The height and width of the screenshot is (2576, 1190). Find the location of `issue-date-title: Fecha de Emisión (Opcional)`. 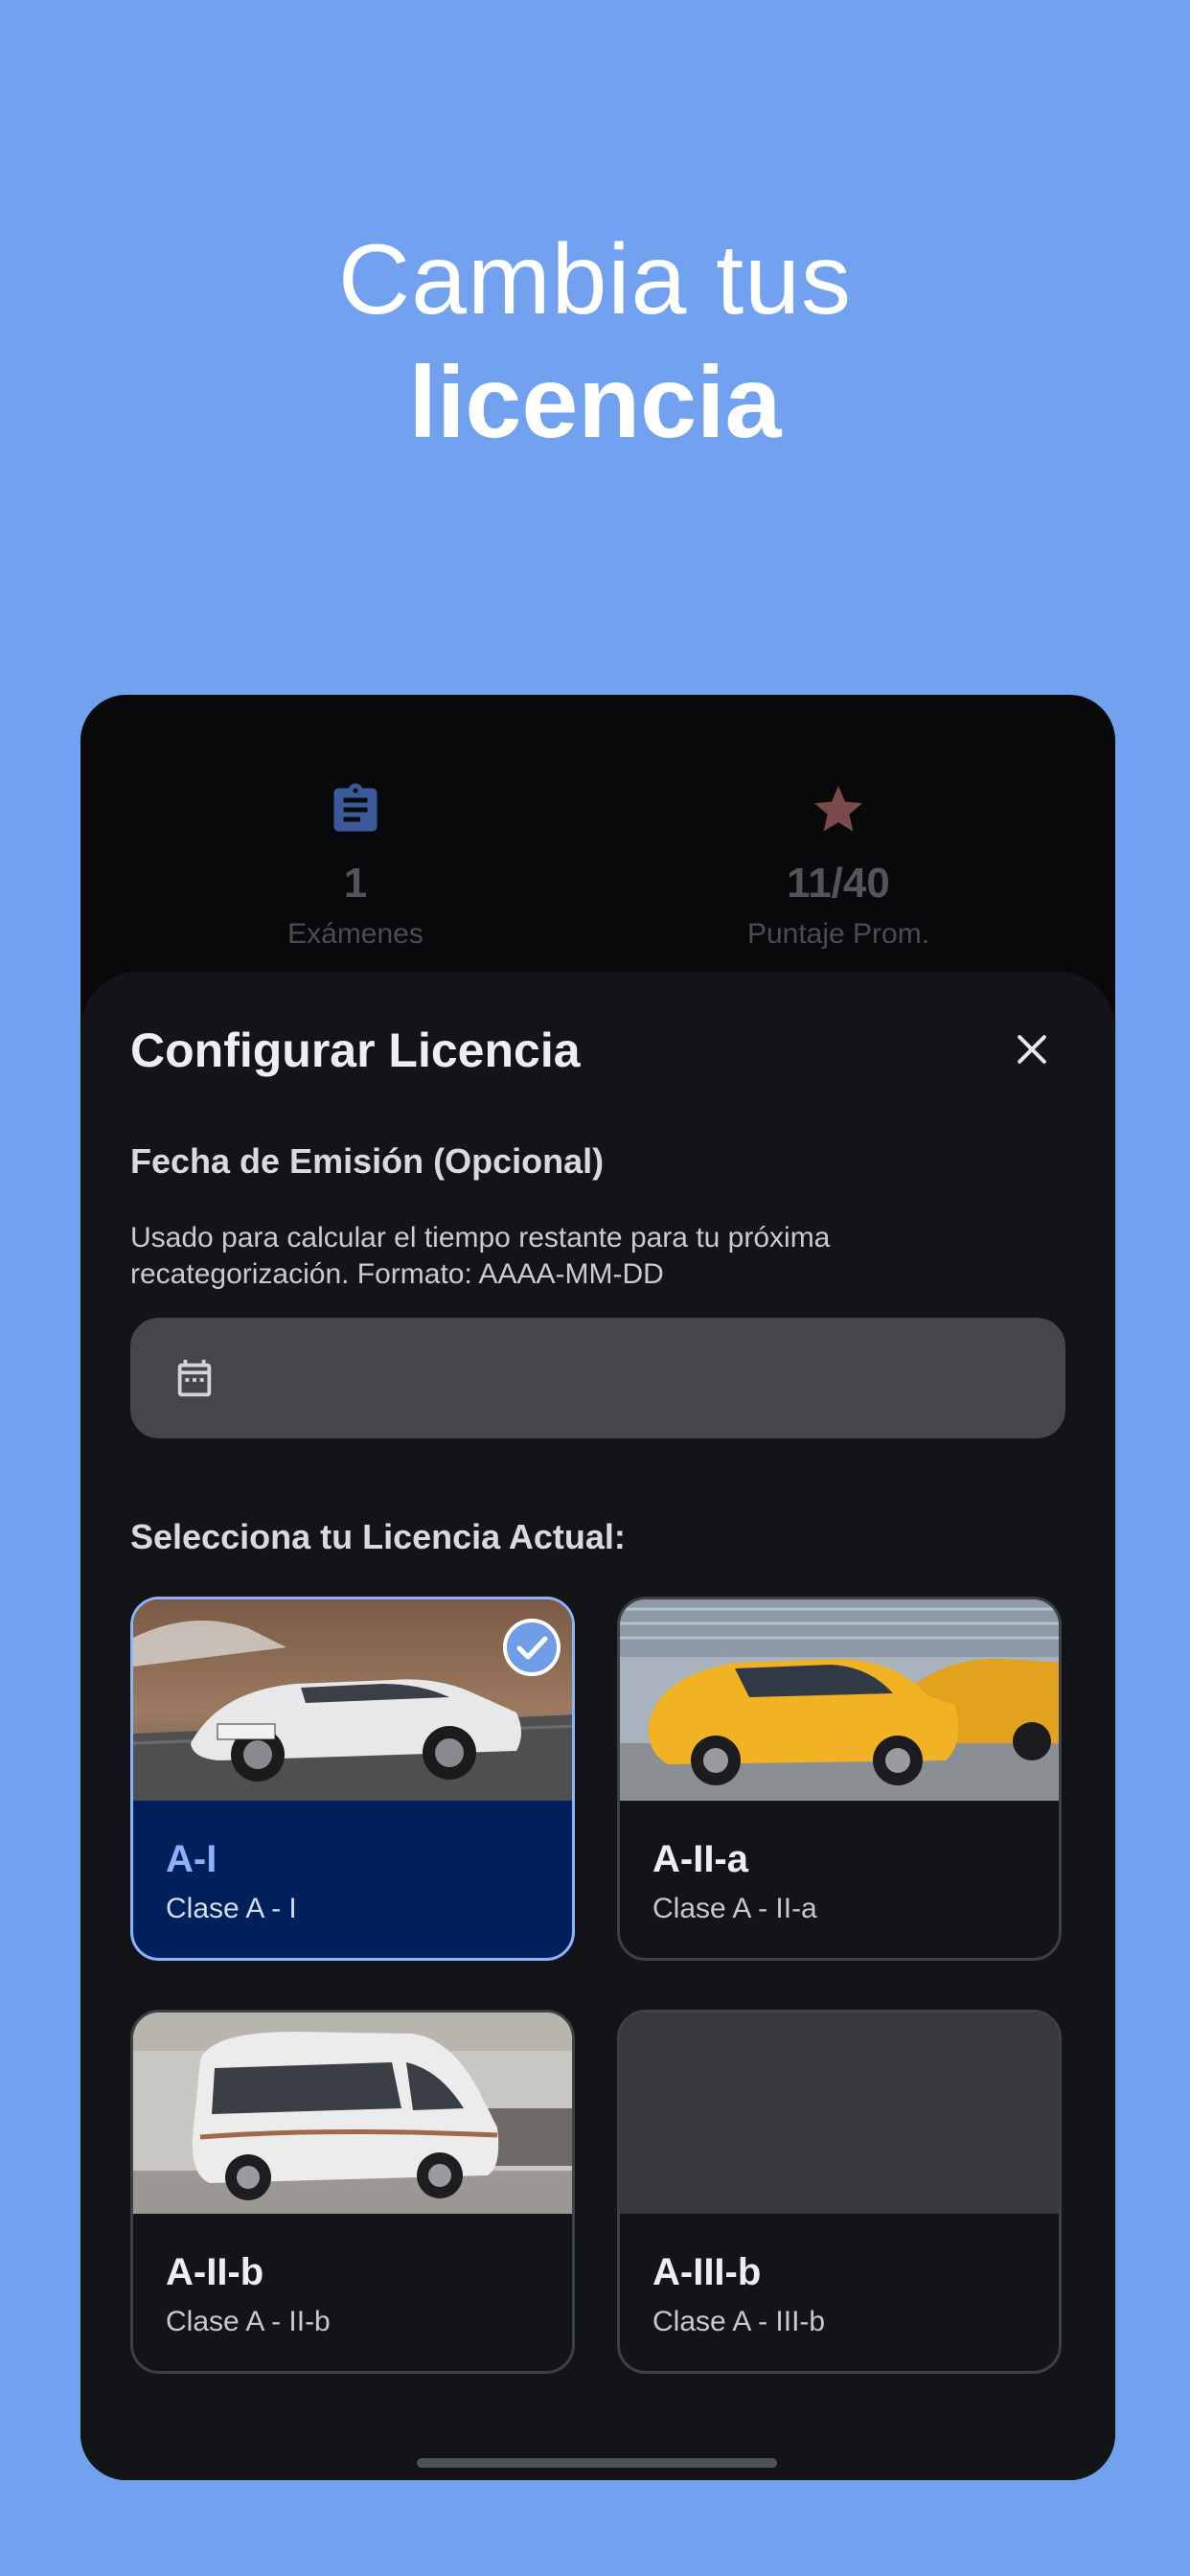

issue-date-title: Fecha de Emisión (Opcional) is located at coordinates (367, 1161).